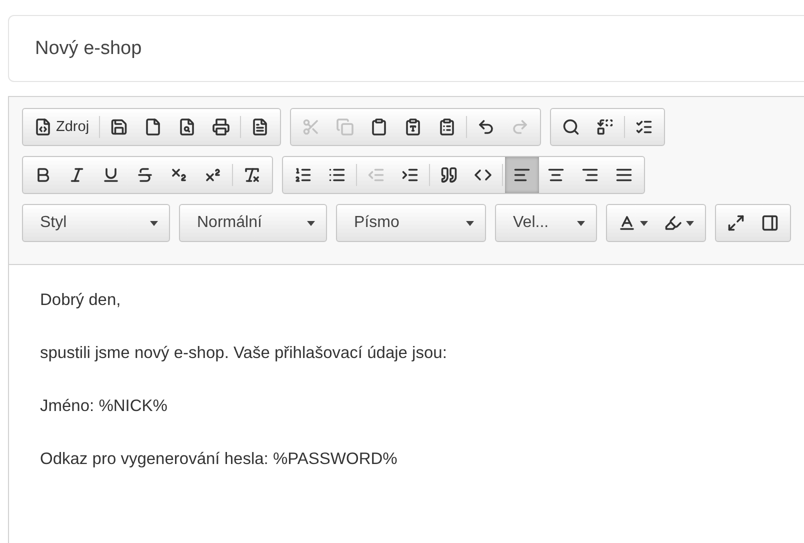 Image resolution: width=804 pixels, height=543 pixels. Describe the element at coordinates (624, 175) in the screenshot. I see `align-justify-icon` at that location.